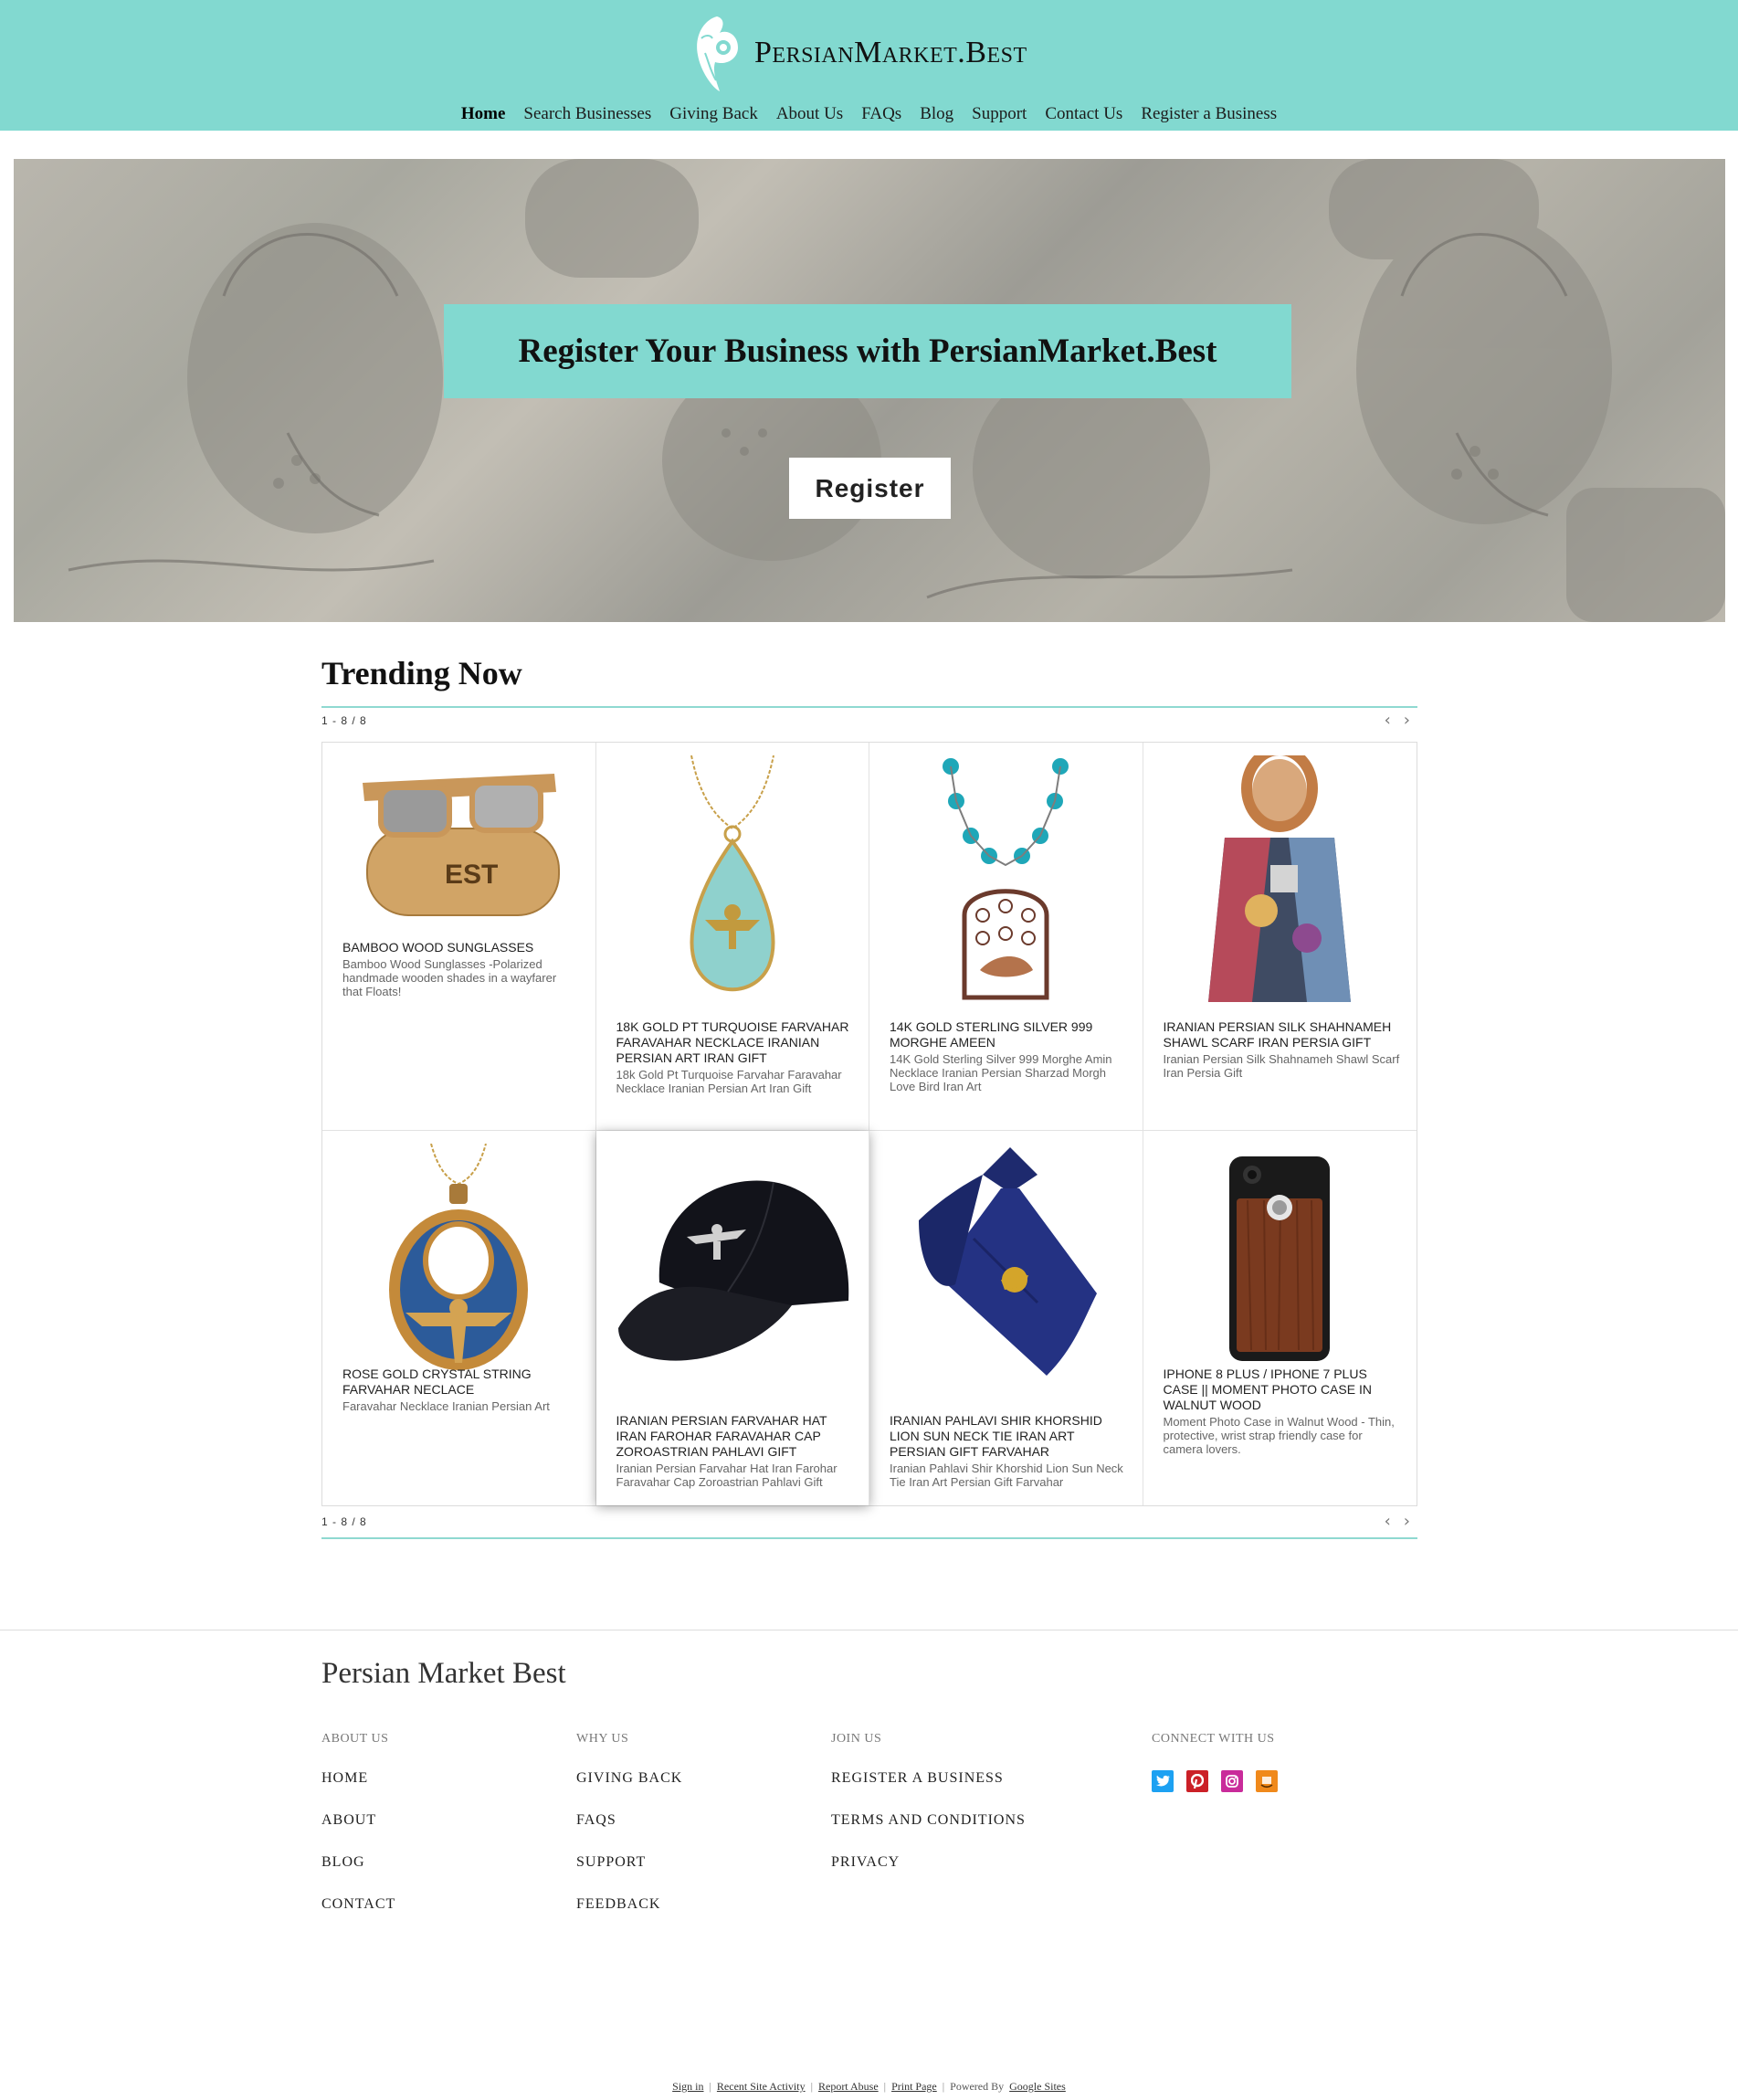 This screenshot has width=1738, height=2100. Describe the element at coordinates (1209, 114) in the screenshot. I see `nav-register-business: Register a Business` at that location.